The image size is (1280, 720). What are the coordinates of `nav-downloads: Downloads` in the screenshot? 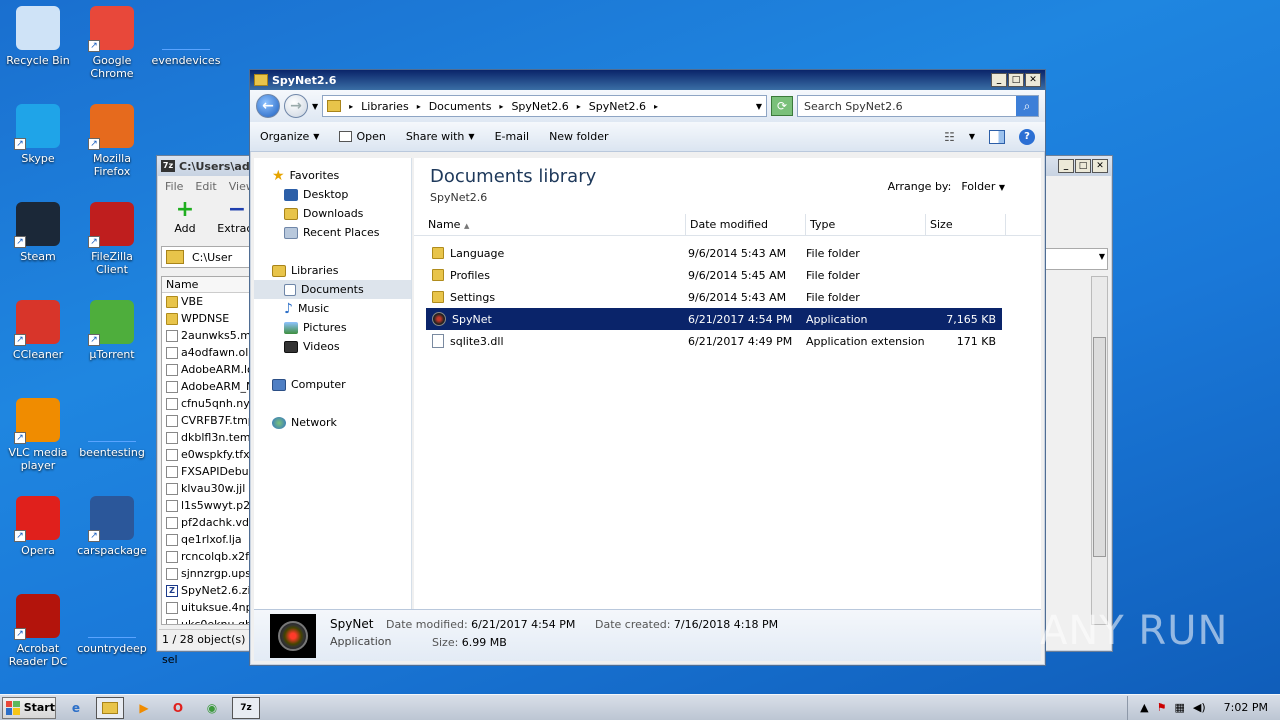 It's located at (332, 213).